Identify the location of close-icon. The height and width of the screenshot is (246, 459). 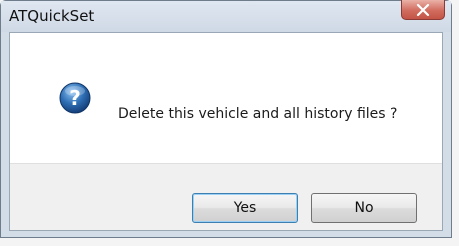
(423, 9).